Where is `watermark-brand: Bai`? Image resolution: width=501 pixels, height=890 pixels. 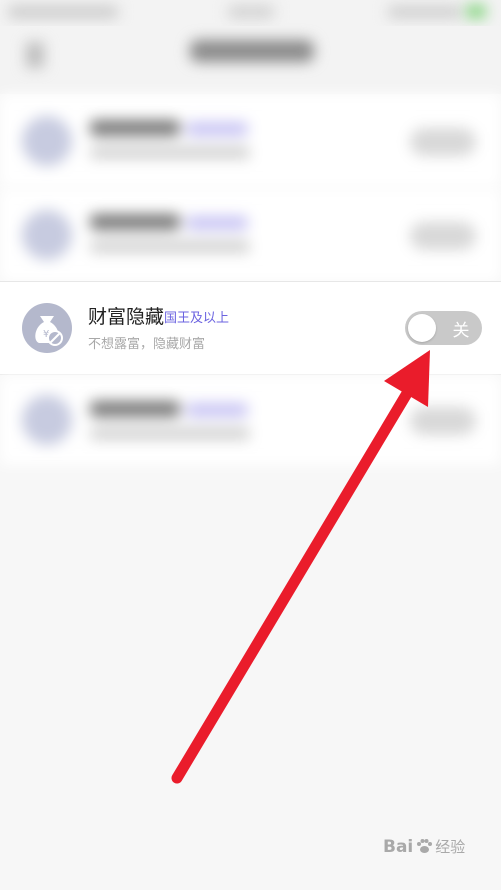
watermark-brand: Bai is located at coordinates (398, 847).